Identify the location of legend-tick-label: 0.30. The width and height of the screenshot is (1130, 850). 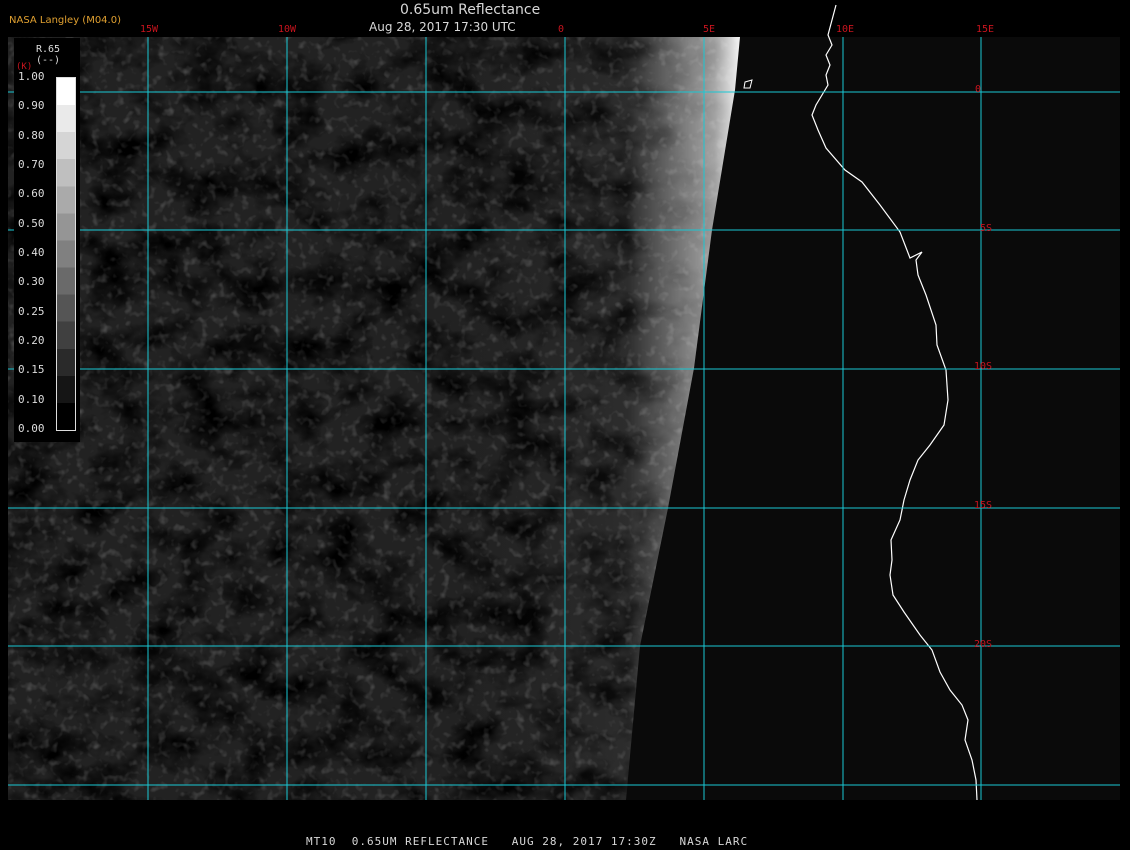
(31, 282).